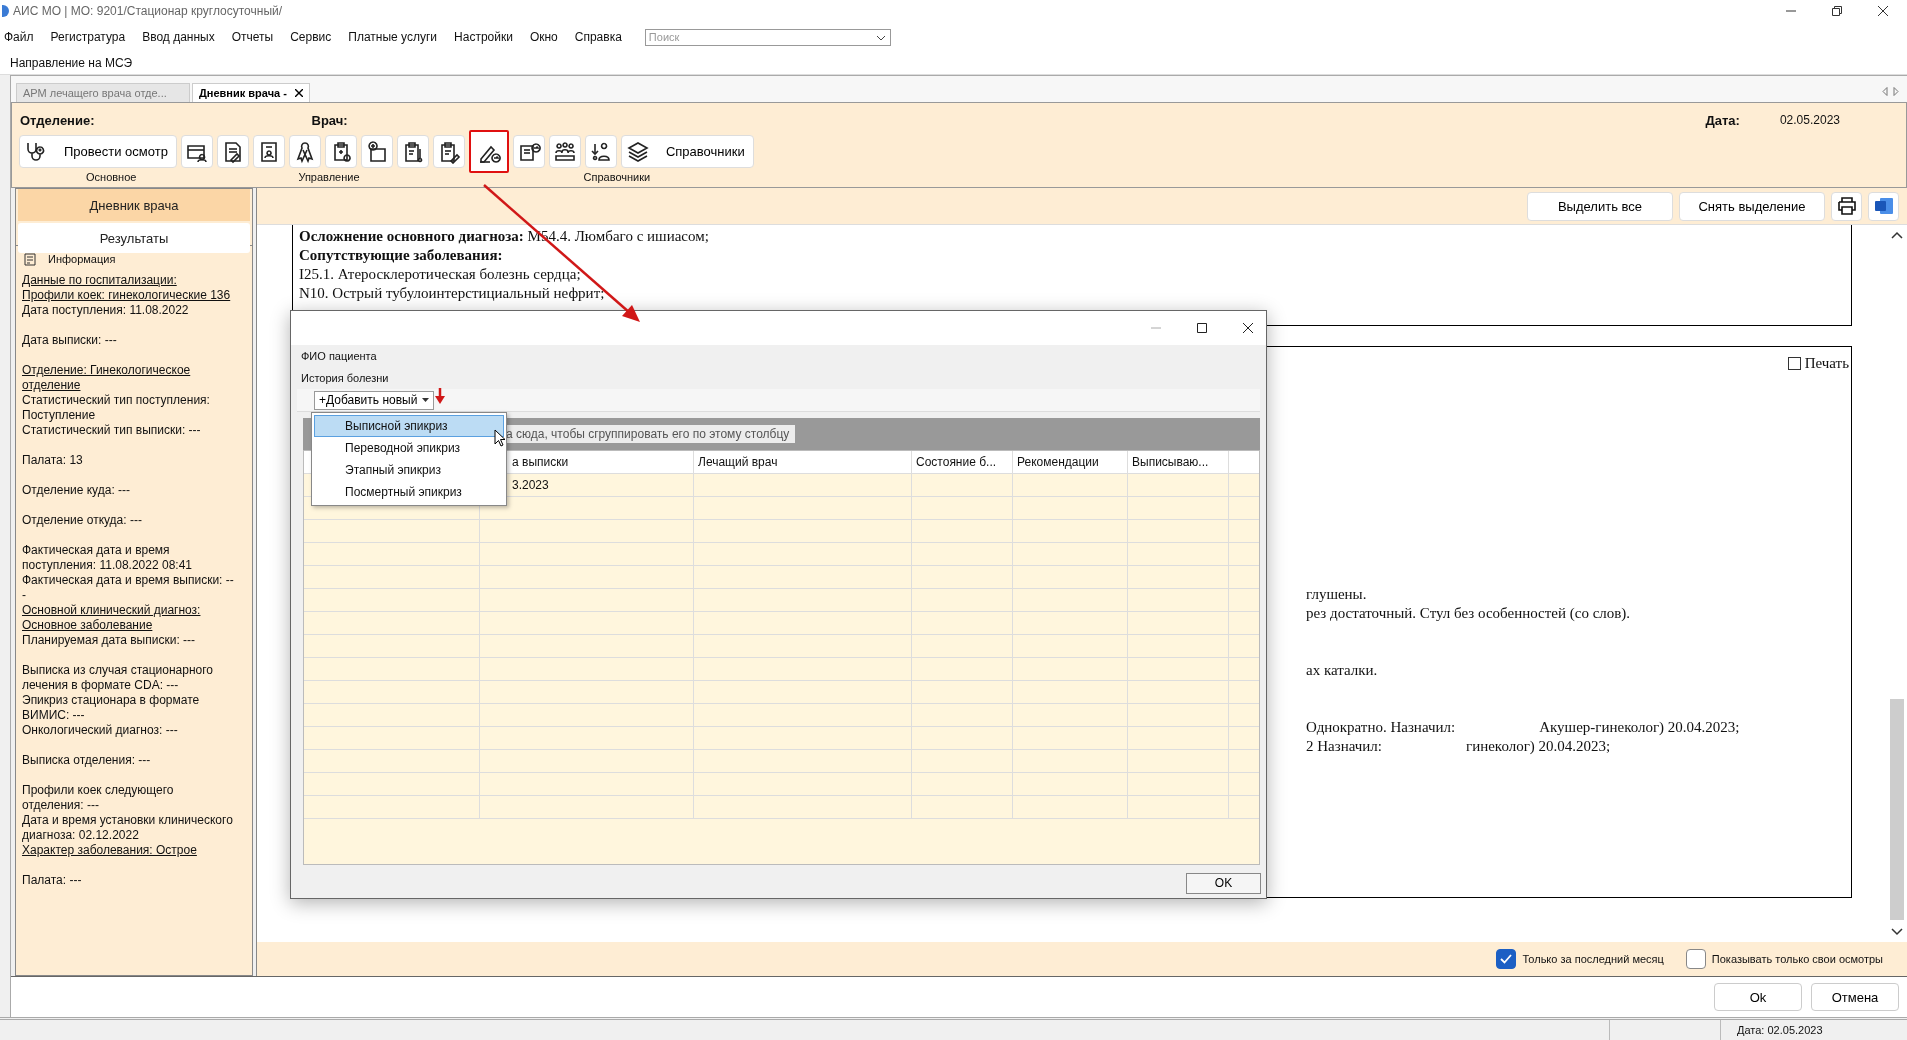 The image size is (1907, 1040). Describe the element at coordinates (100, 730) in the screenshot. I see `info-text: Онкологический диагноз: ---` at that location.